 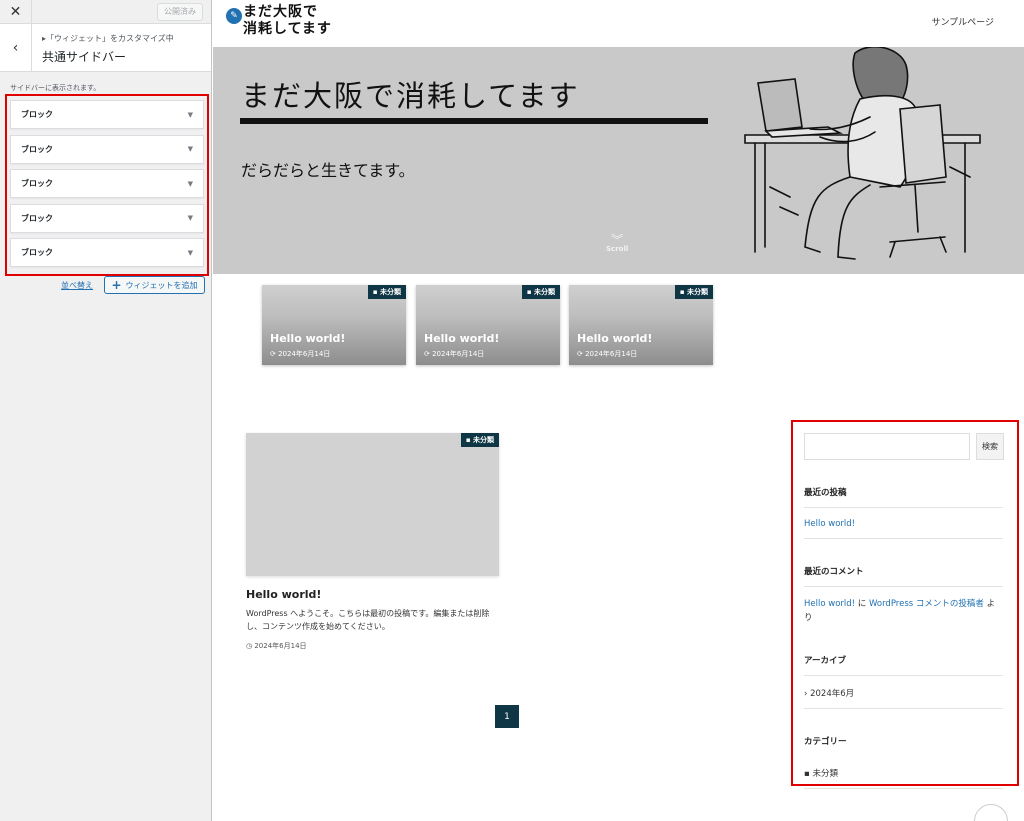 I want to click on post-title: Hello world!, so click(x=372, y=594).